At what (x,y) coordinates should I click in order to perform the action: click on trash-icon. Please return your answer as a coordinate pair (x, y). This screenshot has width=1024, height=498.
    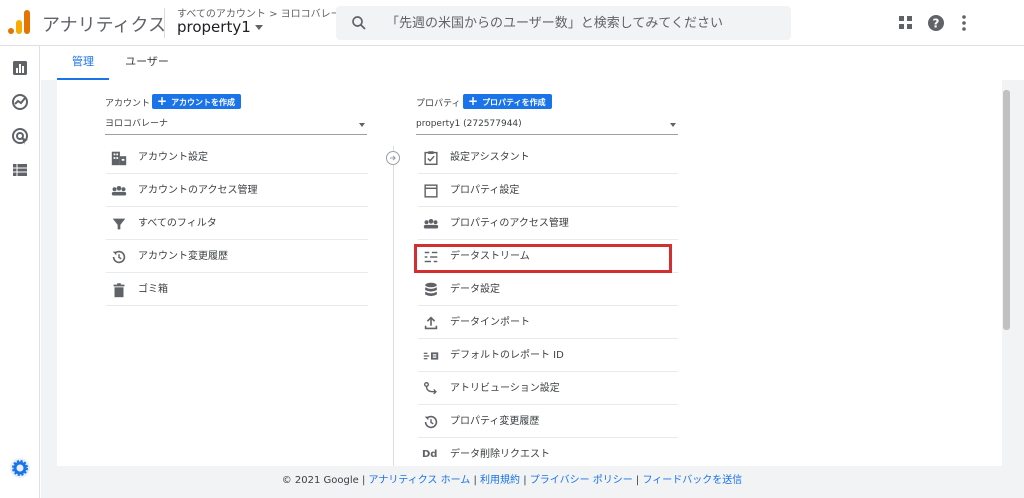
    Looking at the image, I should click on (119, 290).